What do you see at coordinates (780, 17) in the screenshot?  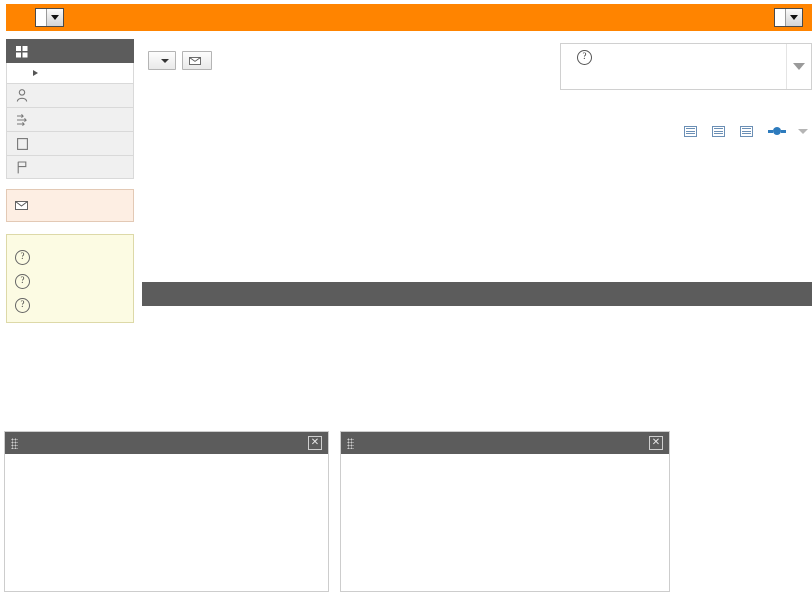 I see `my-analytics-accounts-value` at bounding box center [780, 17].